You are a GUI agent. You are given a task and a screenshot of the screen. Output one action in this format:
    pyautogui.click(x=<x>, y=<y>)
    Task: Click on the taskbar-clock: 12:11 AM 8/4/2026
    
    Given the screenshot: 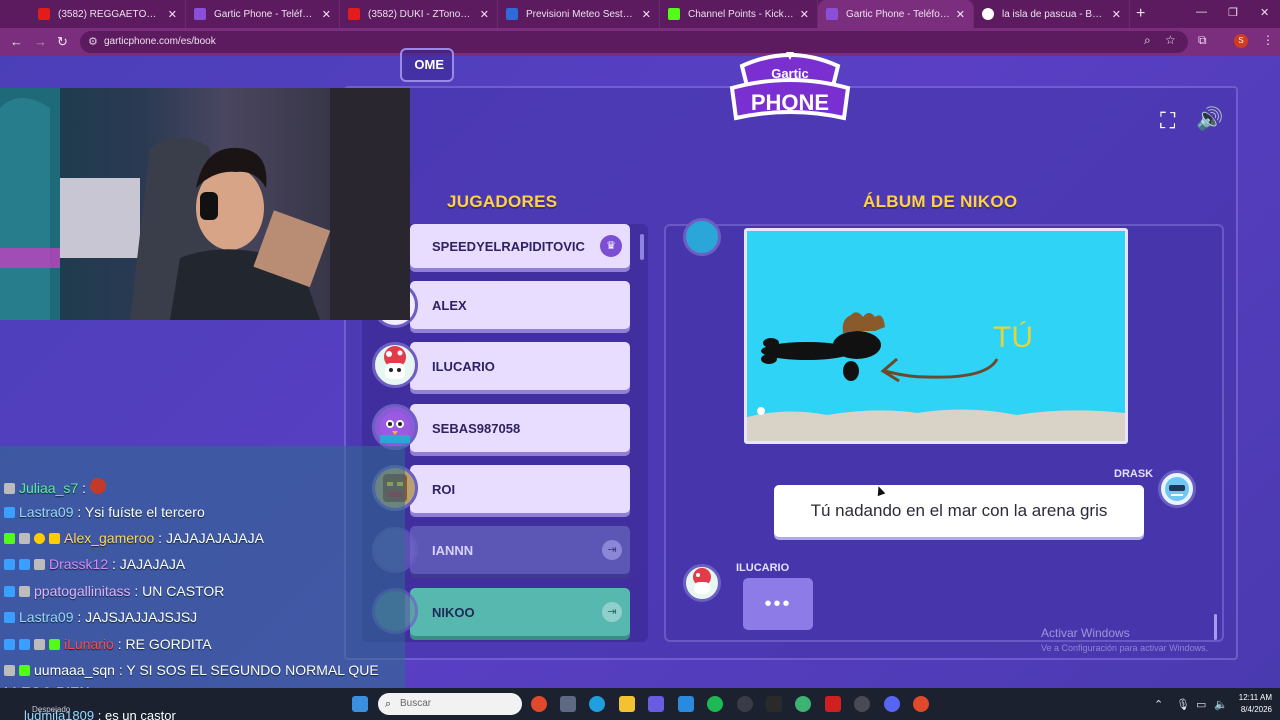 What is the action you would take?
    pyautogui.click(x=1252, y=704)
    